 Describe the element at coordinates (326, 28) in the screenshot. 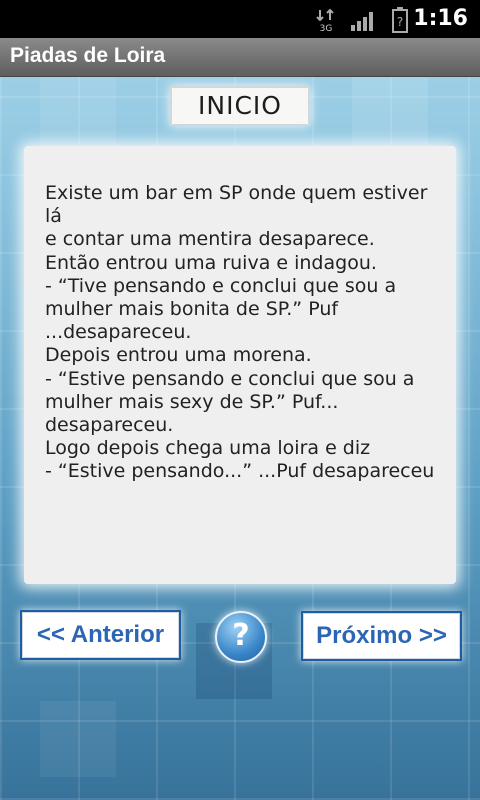

I see `svg-text: 3G` at that location.